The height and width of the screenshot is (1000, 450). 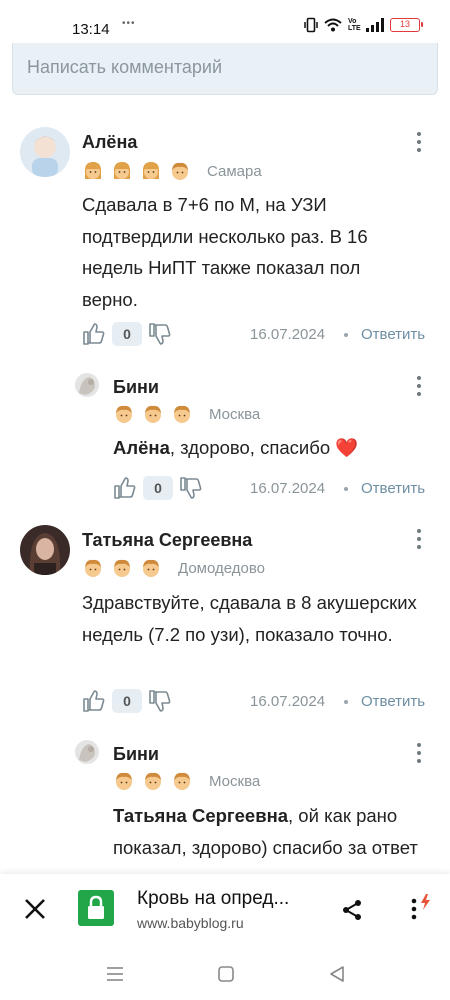 I want to click on child-badges: Самара, so click(x=172, y=171).